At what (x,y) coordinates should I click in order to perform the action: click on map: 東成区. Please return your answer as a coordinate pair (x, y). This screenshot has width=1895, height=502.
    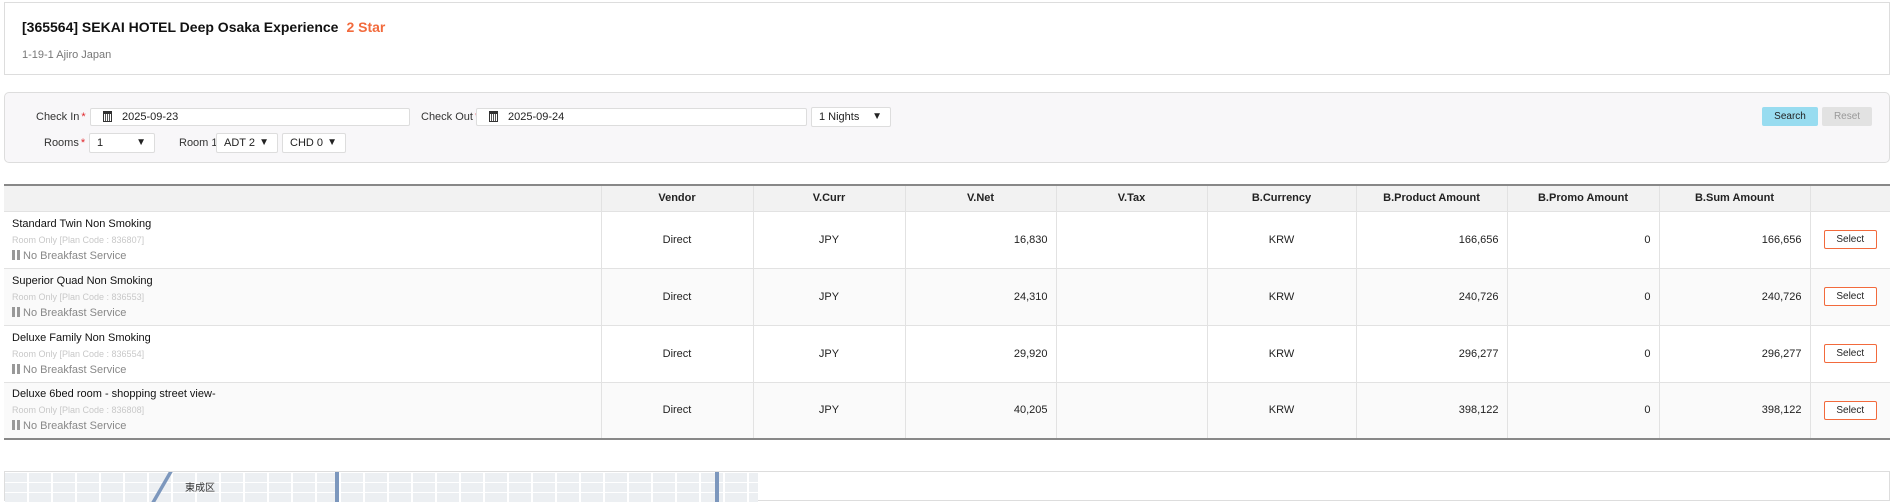
    Looking at the image, I should click on (381, 487).